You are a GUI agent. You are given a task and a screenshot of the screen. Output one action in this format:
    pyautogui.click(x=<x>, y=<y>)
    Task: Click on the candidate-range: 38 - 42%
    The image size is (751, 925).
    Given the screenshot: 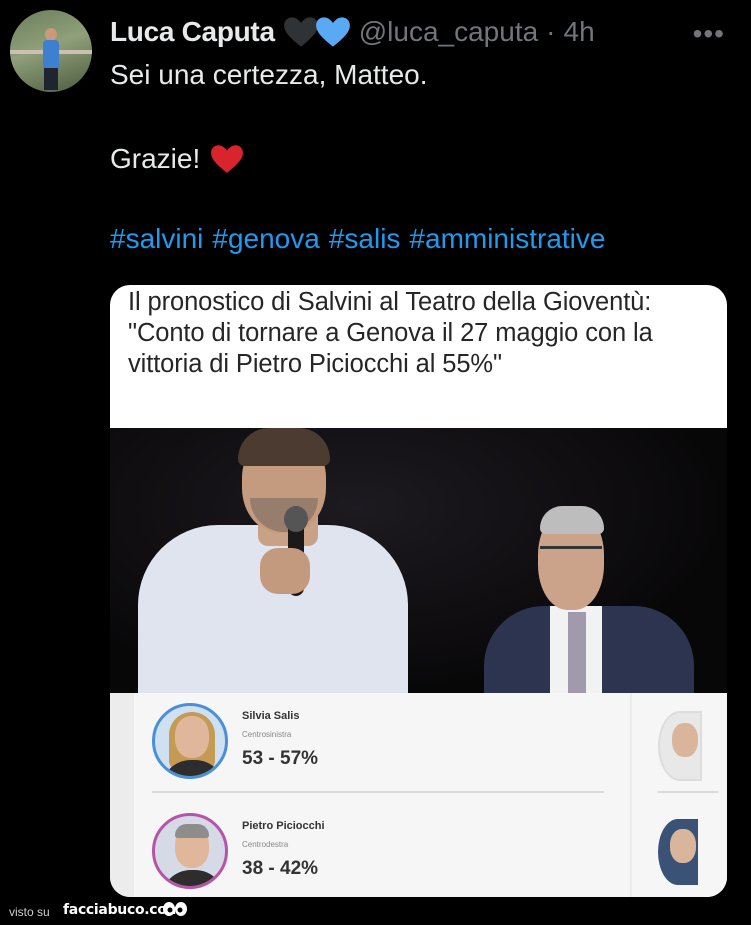 What is the action you would take?
    pyautogui.click(x=280, y=868)
    